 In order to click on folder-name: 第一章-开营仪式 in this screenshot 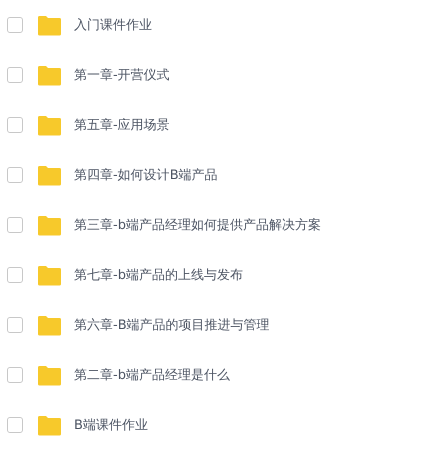, I will do `click(122, 75)`.